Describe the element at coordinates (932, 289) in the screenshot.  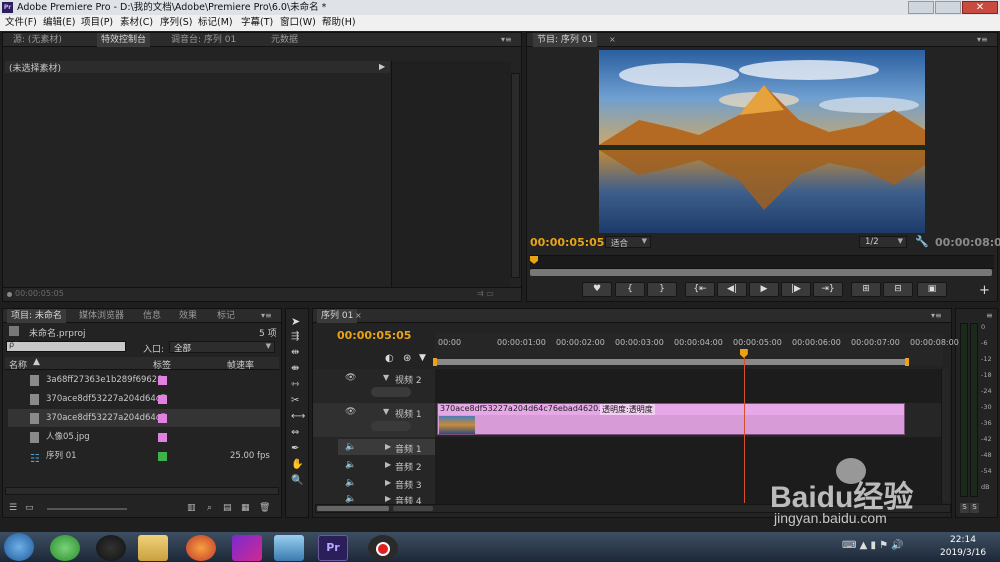
I see `export-frame-button: ▣` at that location.